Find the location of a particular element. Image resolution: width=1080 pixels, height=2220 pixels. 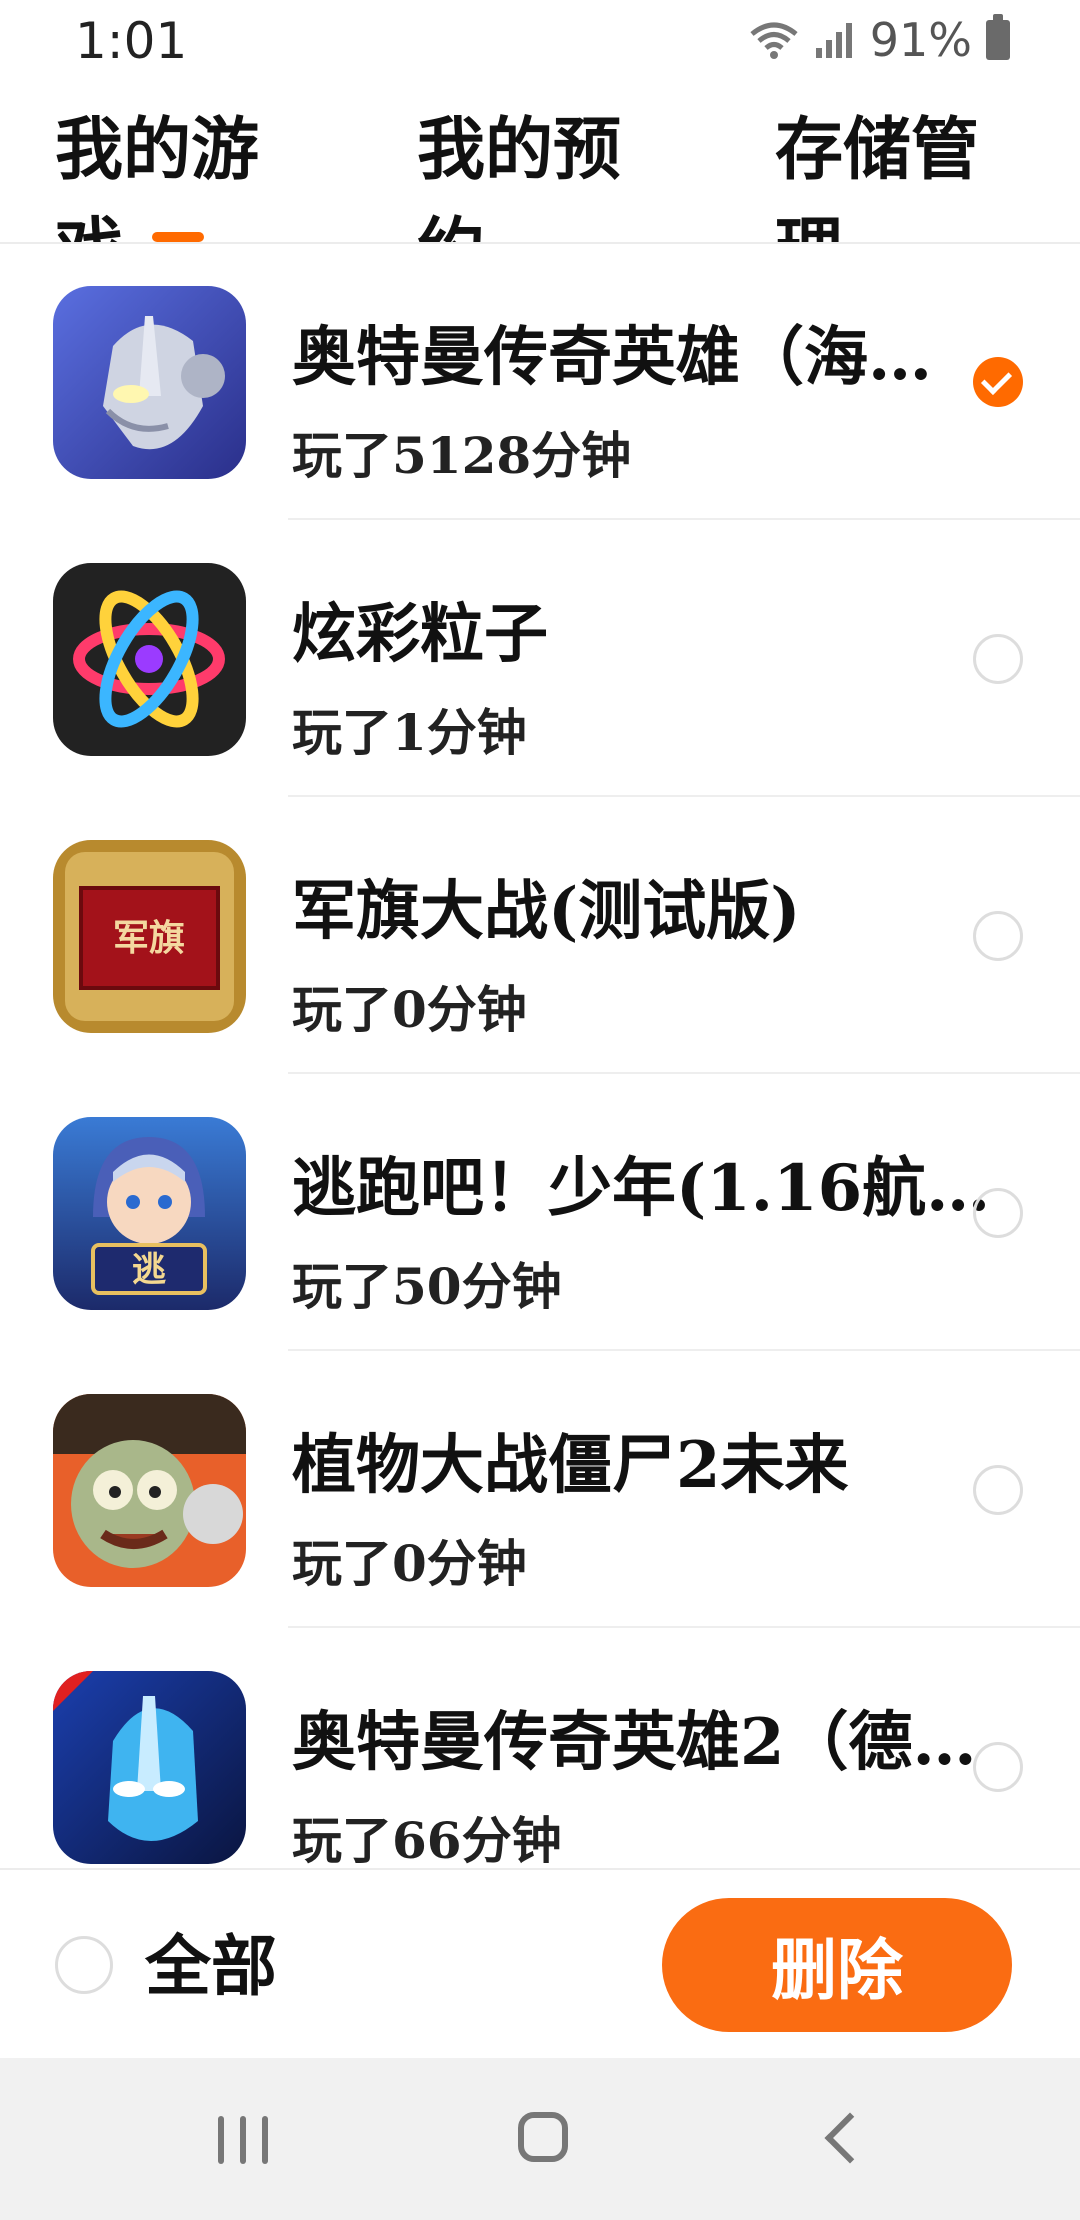

recent-apps-icon is located at coordinates (243, 2140).